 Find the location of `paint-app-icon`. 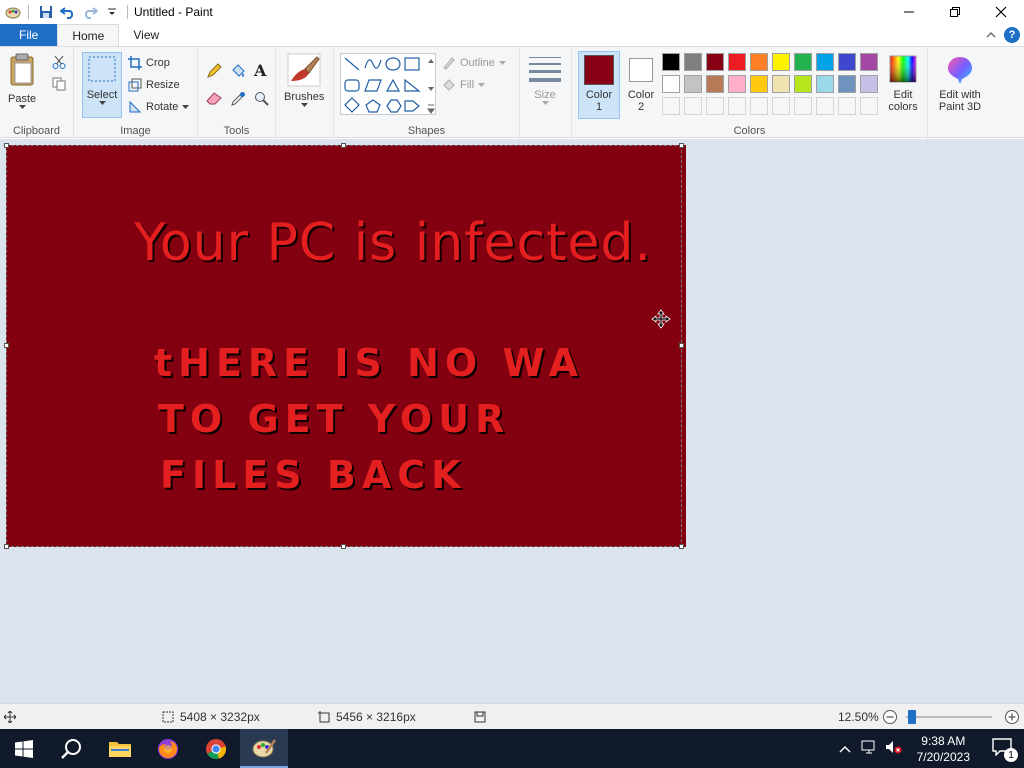

paint-app-icon is located at coordinates (13, 12).